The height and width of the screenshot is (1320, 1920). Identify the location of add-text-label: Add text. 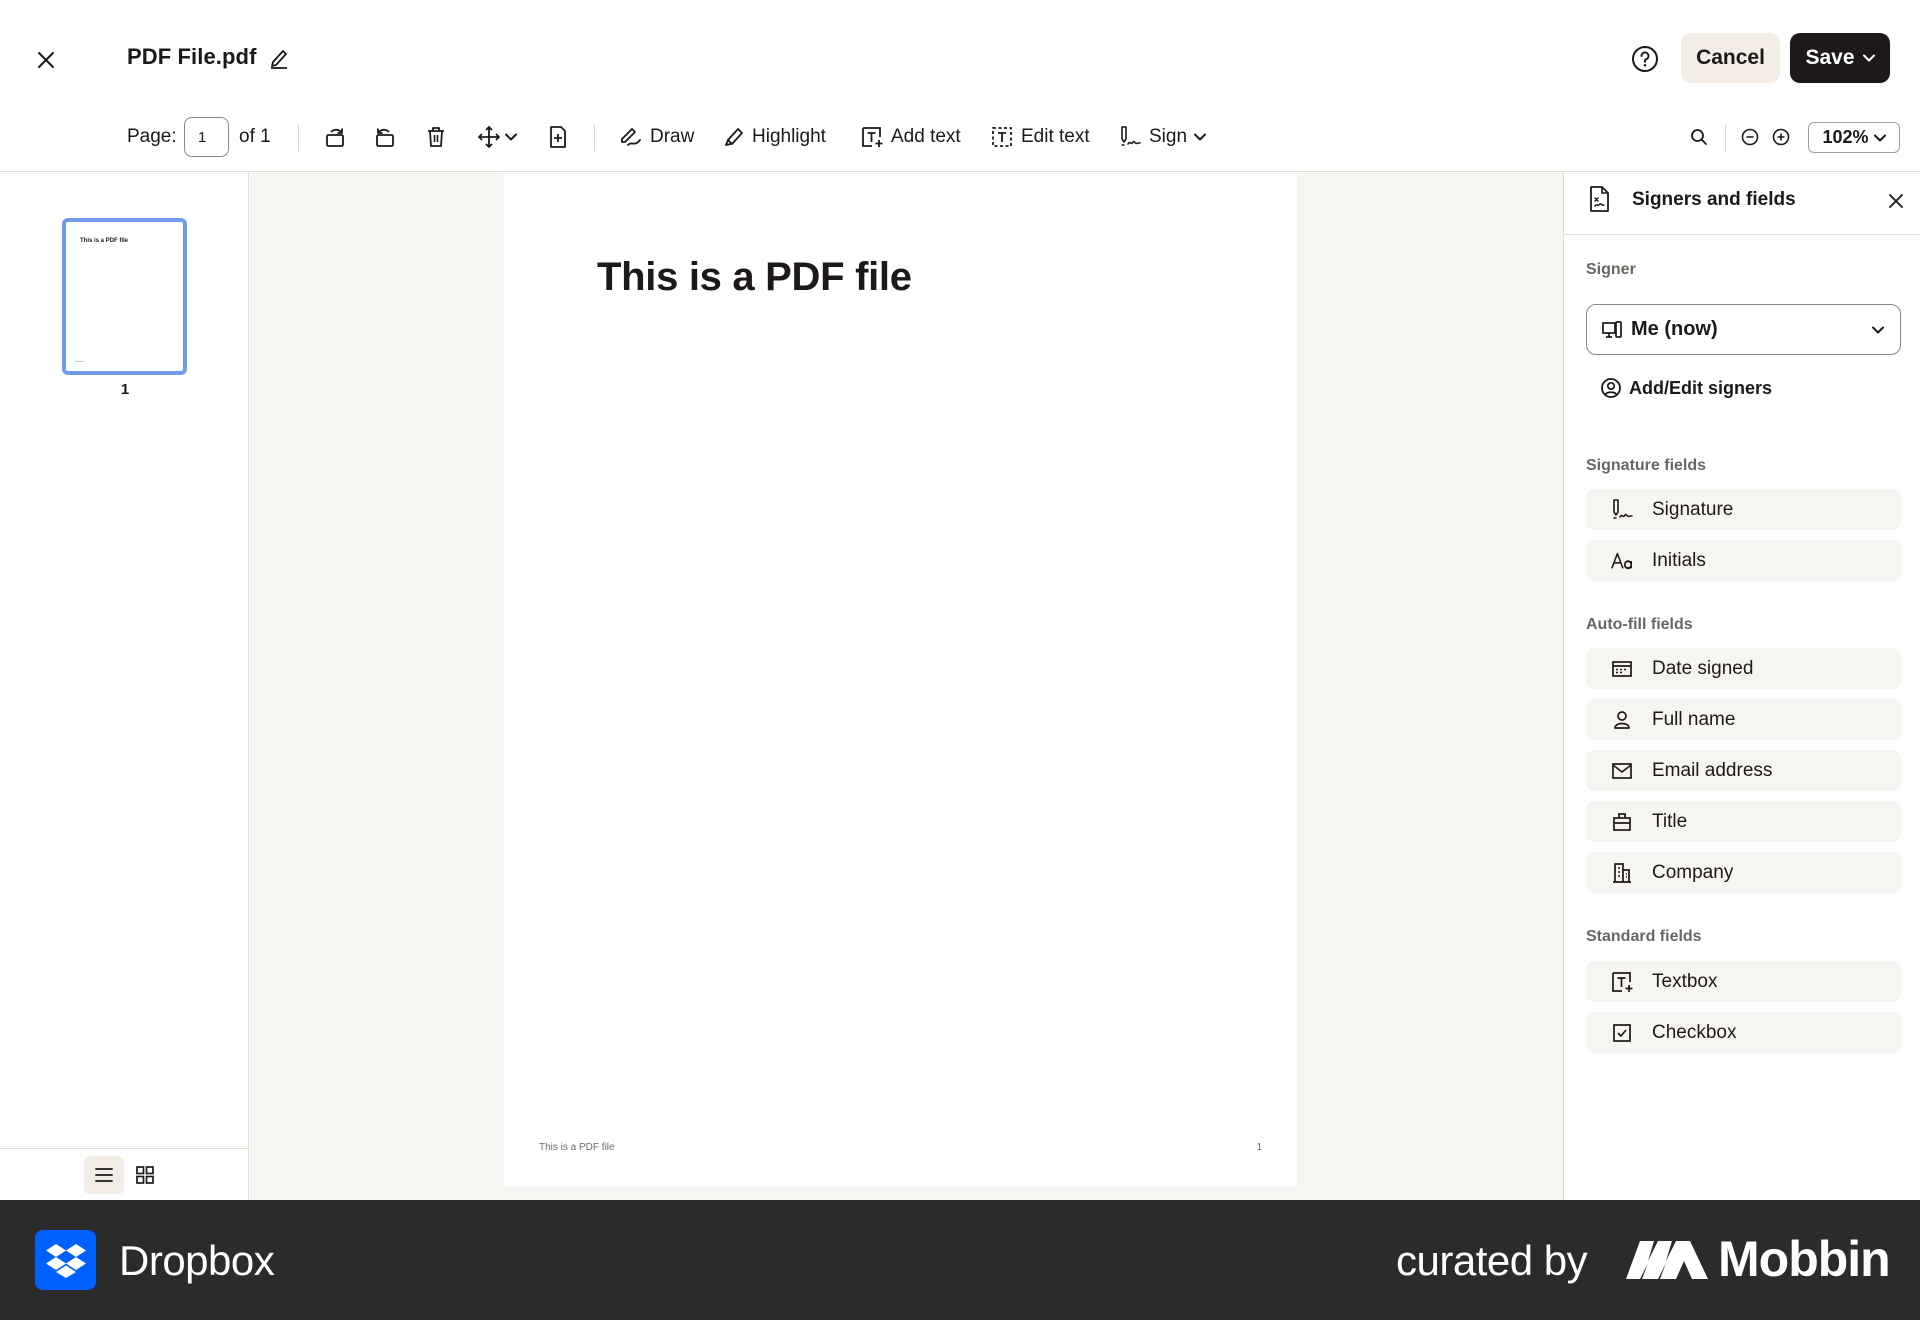
(926, 136).